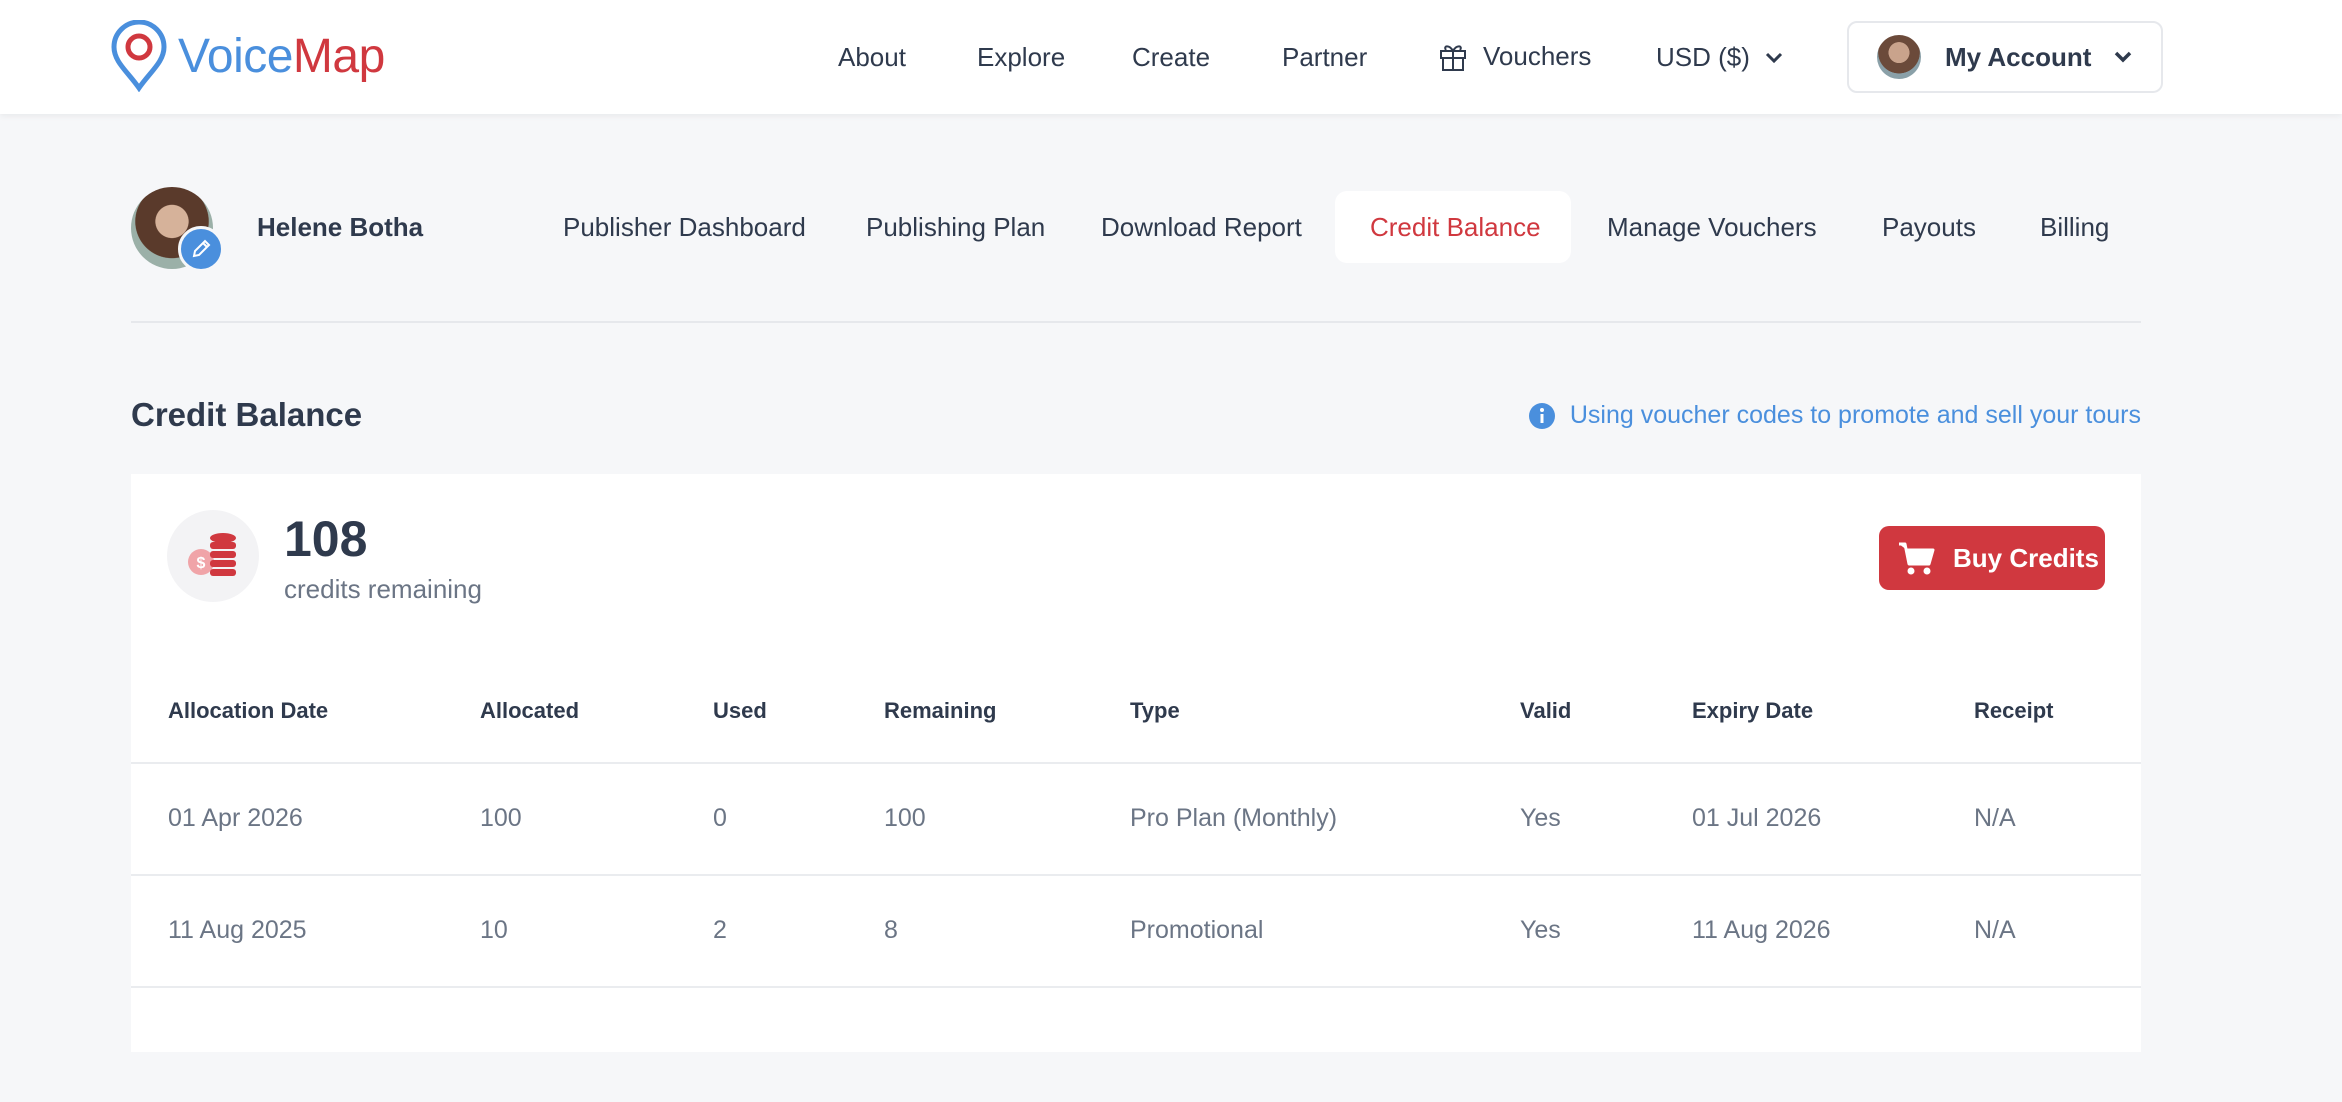 This screenshot has width=2342, height=1102. I want to click on tab-publisher-dashboard: Publisher Dashboard, so click(684, 227).